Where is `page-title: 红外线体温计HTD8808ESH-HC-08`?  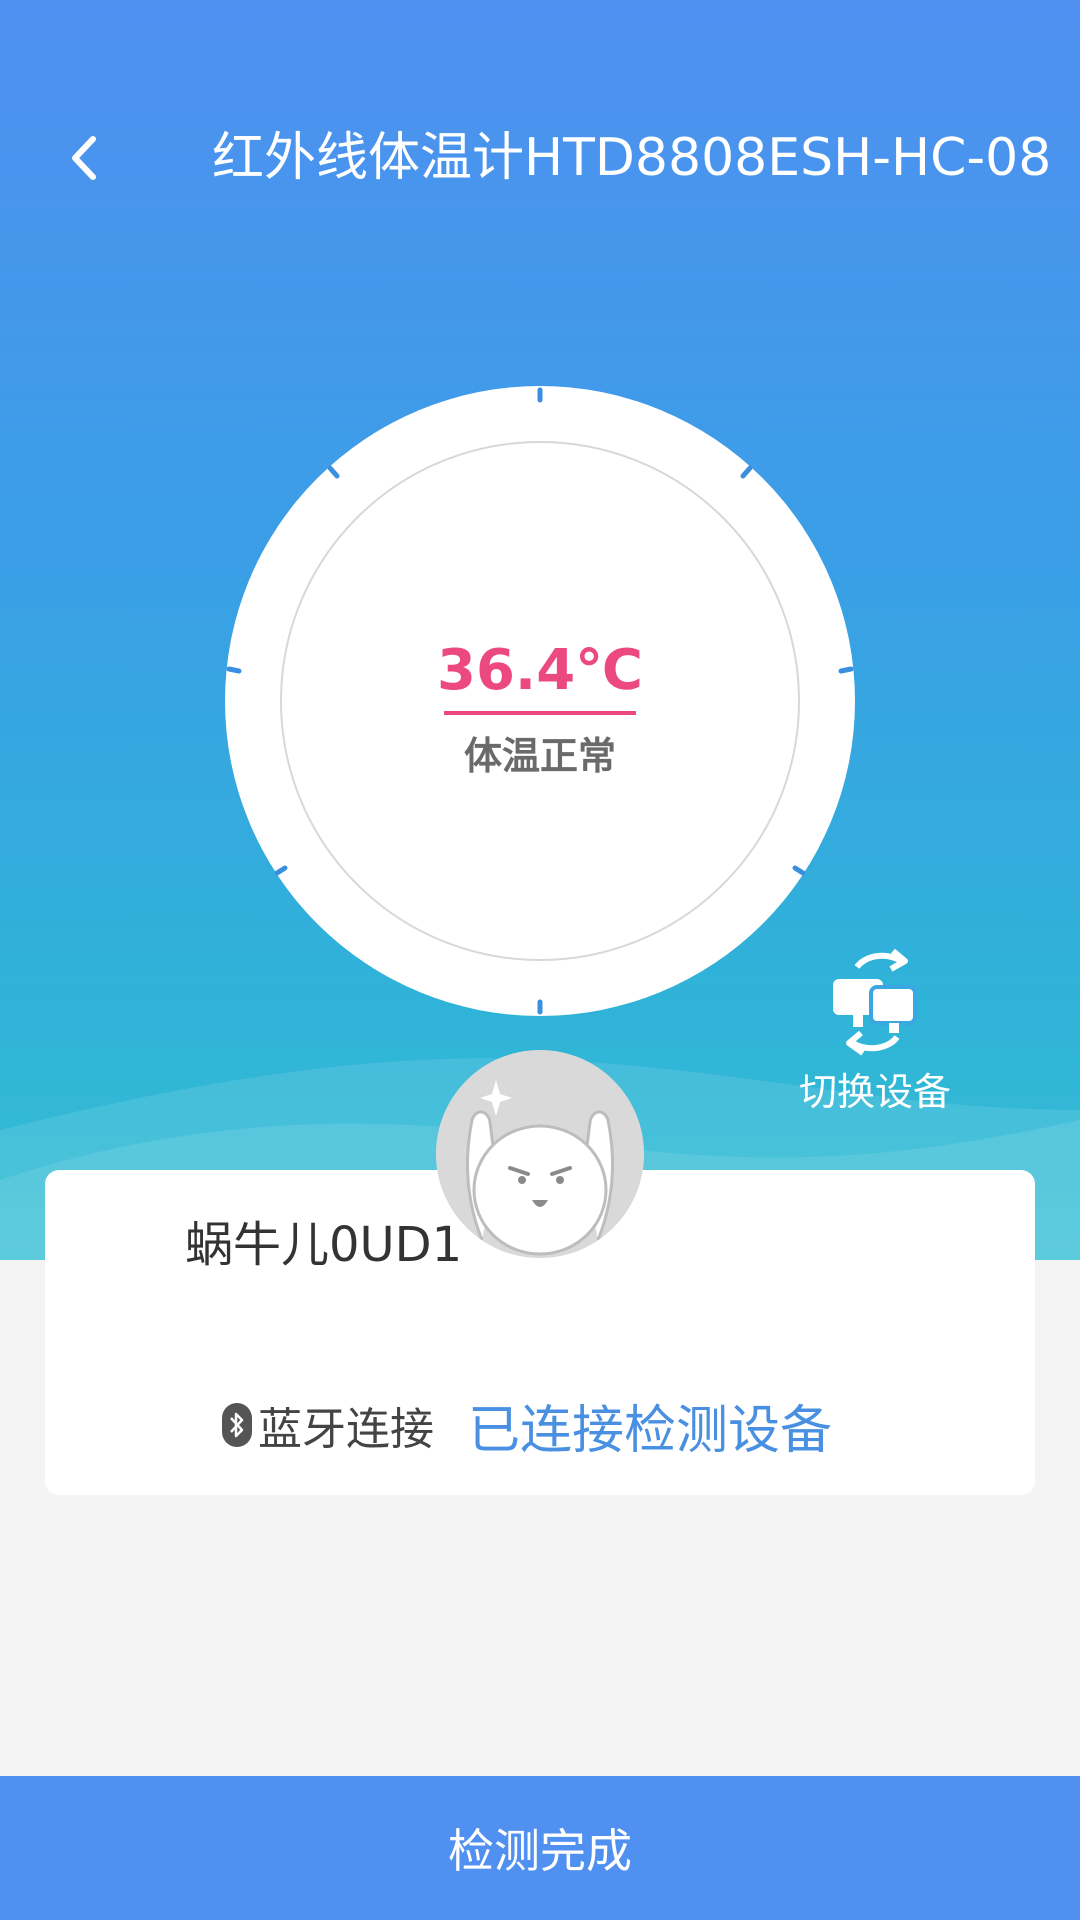
page-title: 红外线体温计HTD8808ESH-HC-08 is located at coordinates (632, 158).